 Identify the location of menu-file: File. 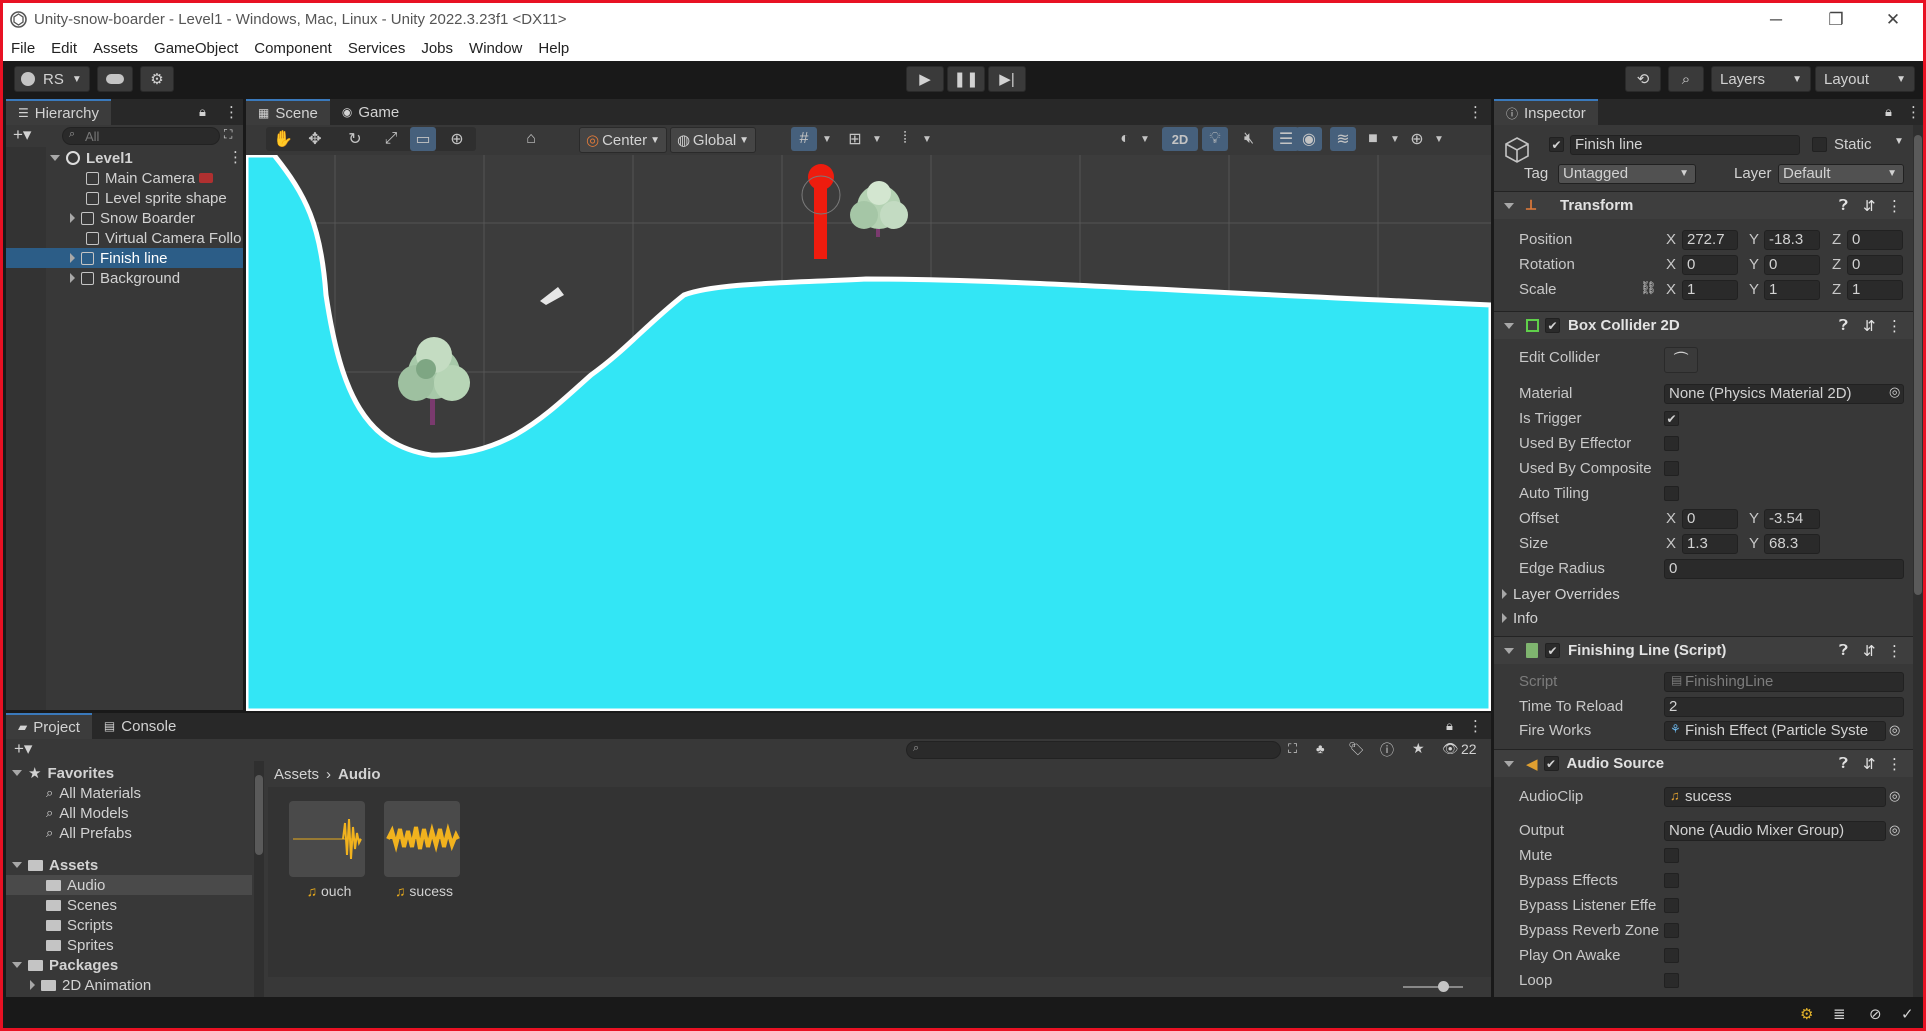
(23, 48).